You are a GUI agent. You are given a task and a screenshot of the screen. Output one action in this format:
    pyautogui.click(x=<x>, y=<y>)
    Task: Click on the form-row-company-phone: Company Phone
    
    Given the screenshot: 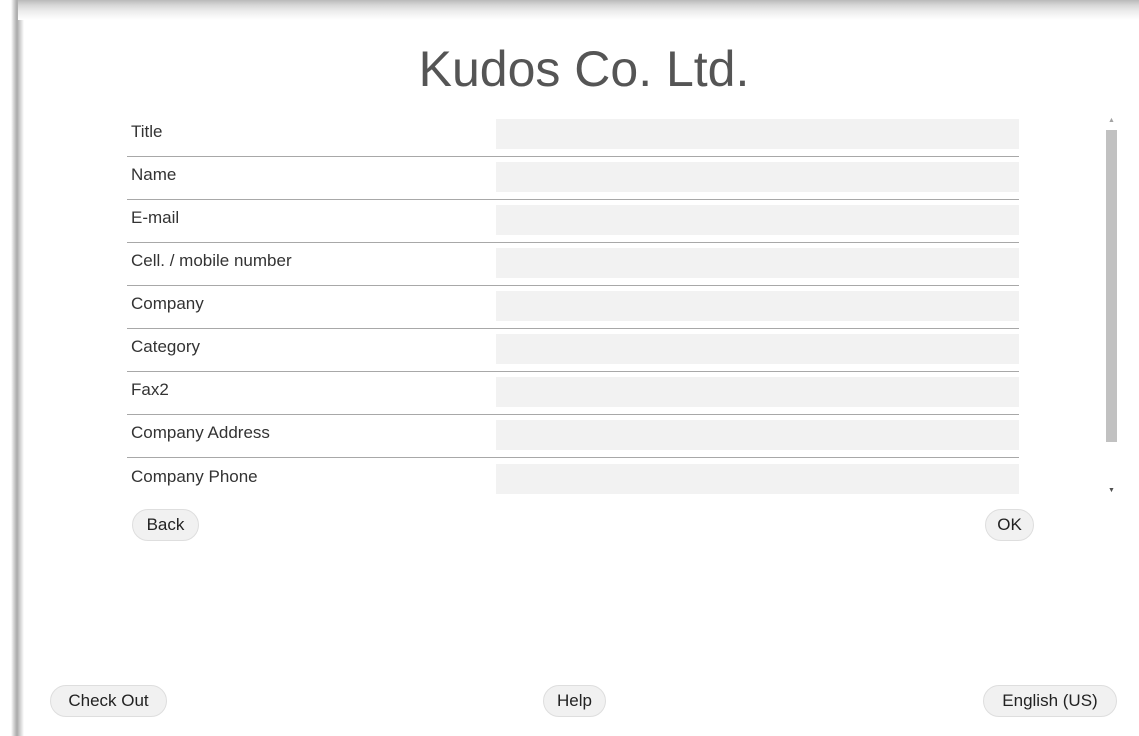 What is the action you would take?
    pyautogui.click(x=573, y=478)
    